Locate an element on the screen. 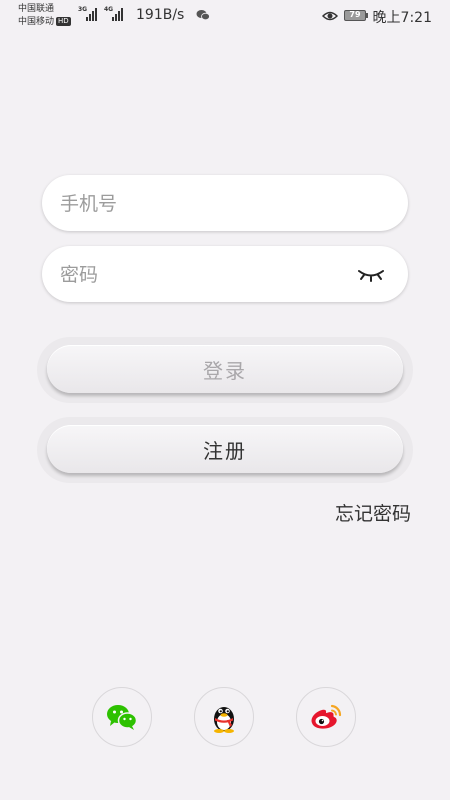 The width and height of the screenshot is (450, 800). wechat-icon is located at coordinates (122, 717).